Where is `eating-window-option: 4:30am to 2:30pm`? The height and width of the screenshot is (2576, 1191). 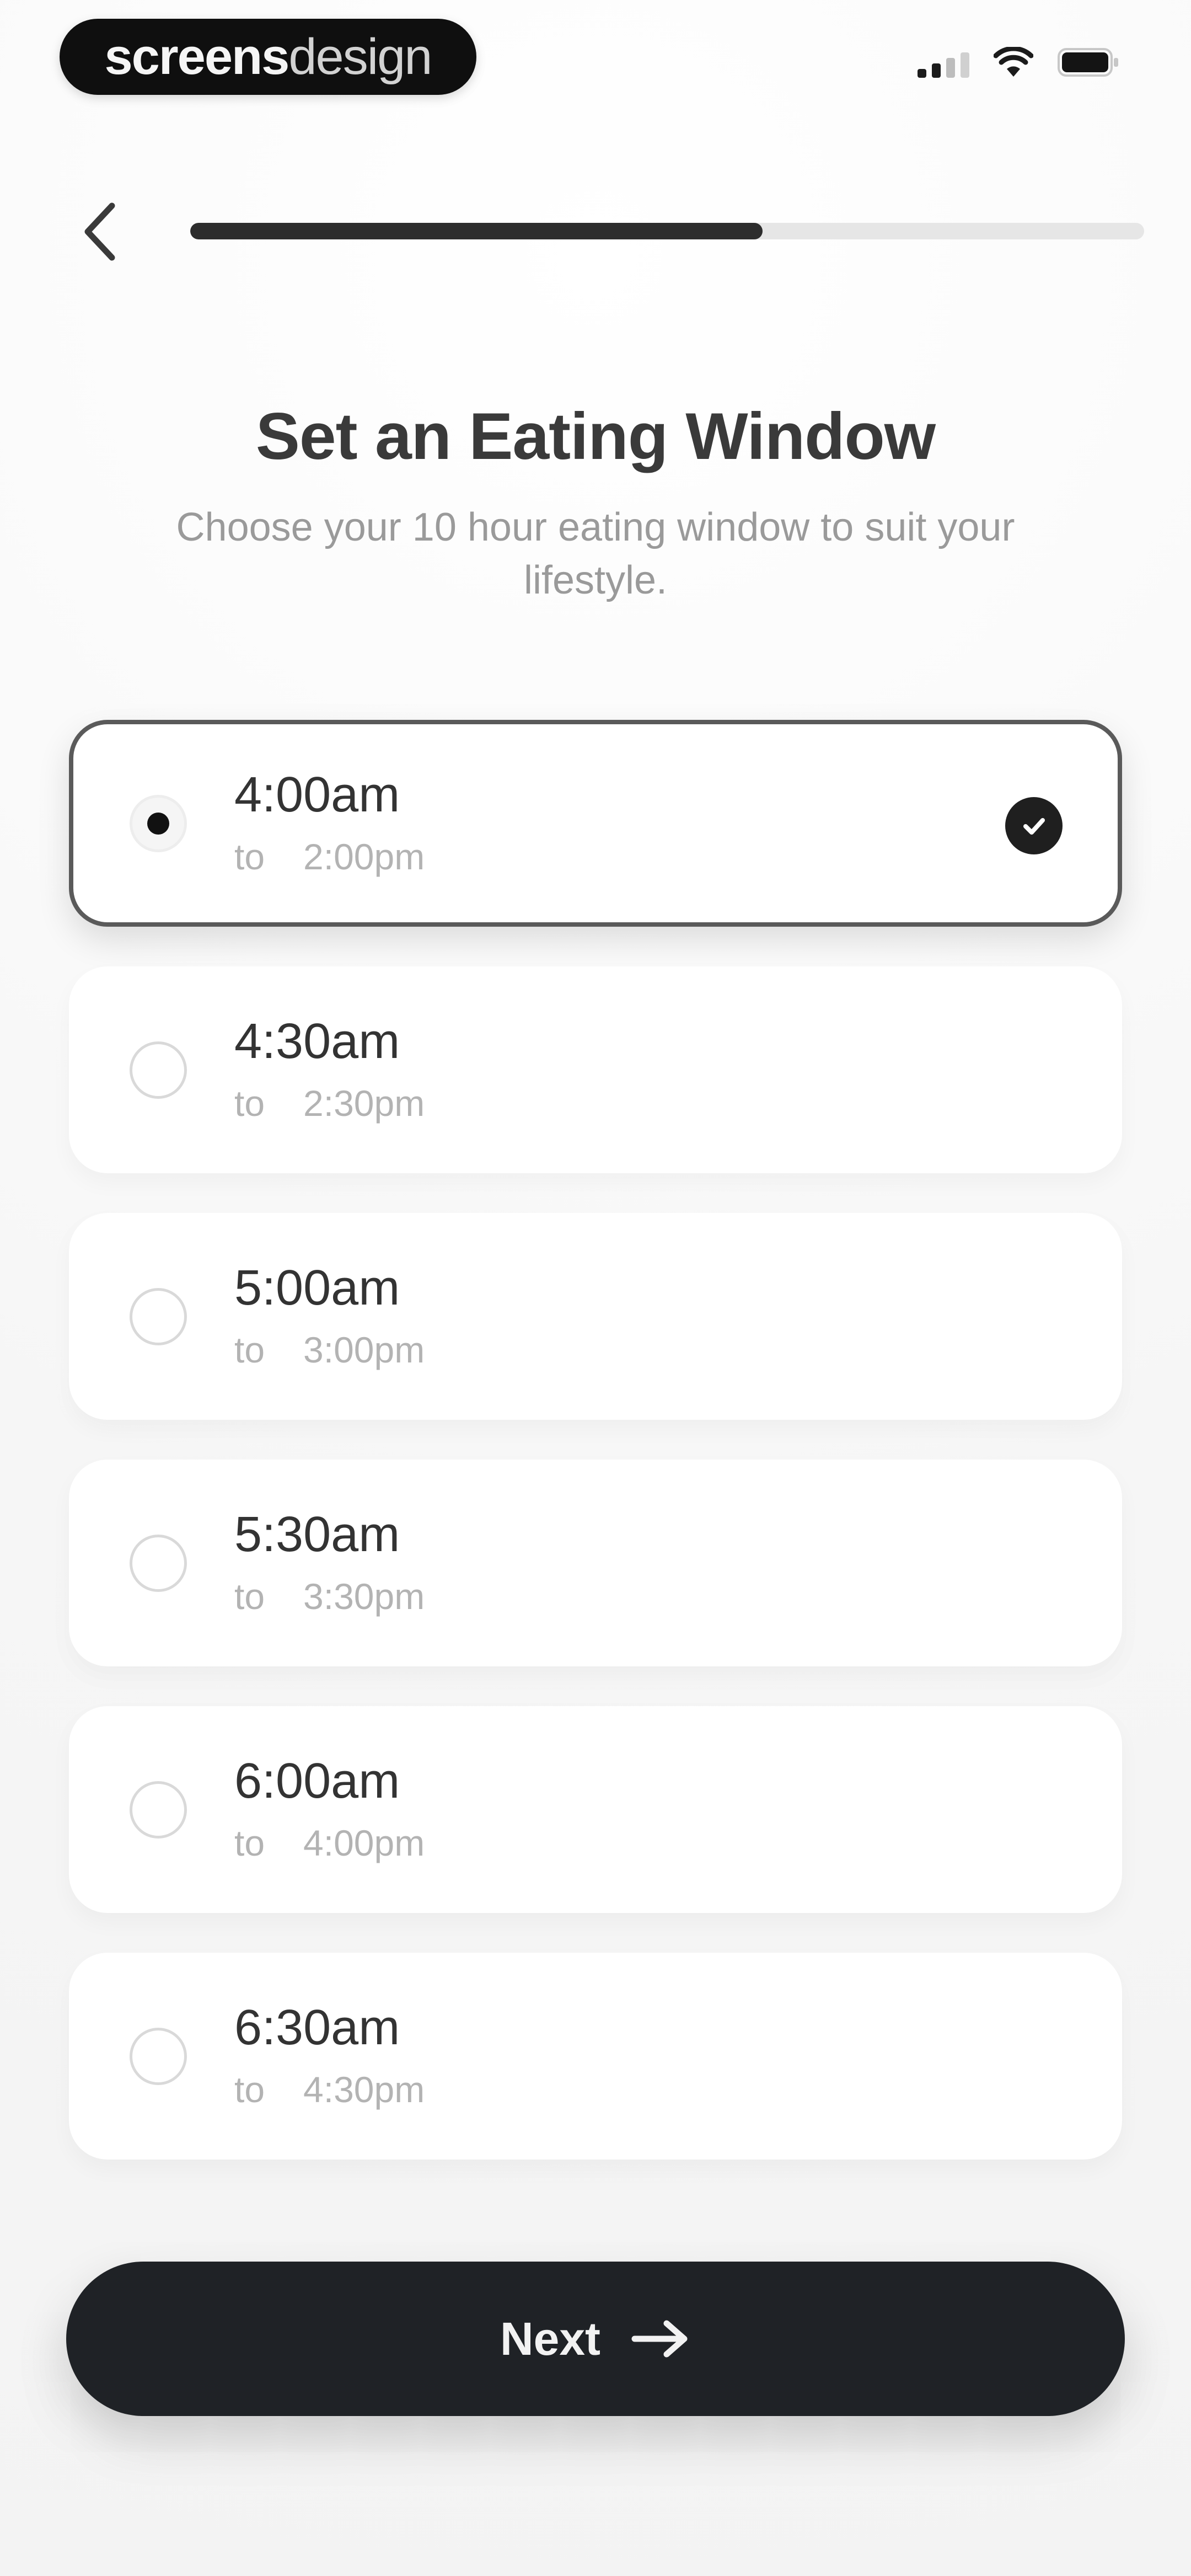
eating-window-option: 4:30am to 2:30pm is located at coordinates (595, 1069).